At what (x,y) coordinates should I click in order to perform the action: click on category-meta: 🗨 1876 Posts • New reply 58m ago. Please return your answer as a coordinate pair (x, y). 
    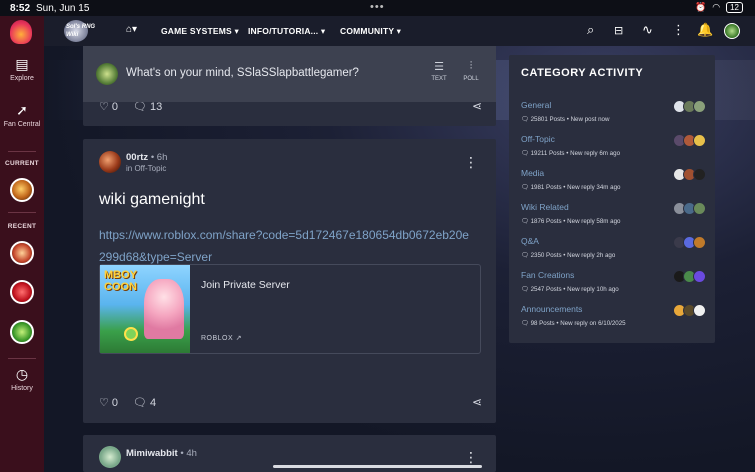
    Looking at the image, I should click on (571, 221).